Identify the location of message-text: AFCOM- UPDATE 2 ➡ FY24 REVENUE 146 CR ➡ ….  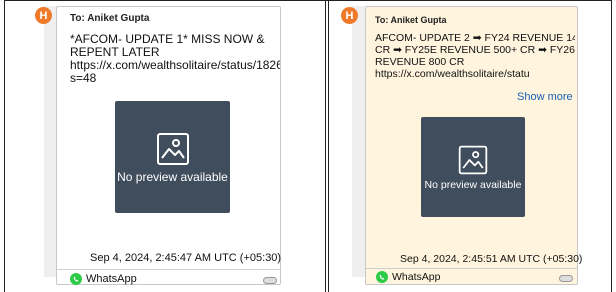
(475, 56).